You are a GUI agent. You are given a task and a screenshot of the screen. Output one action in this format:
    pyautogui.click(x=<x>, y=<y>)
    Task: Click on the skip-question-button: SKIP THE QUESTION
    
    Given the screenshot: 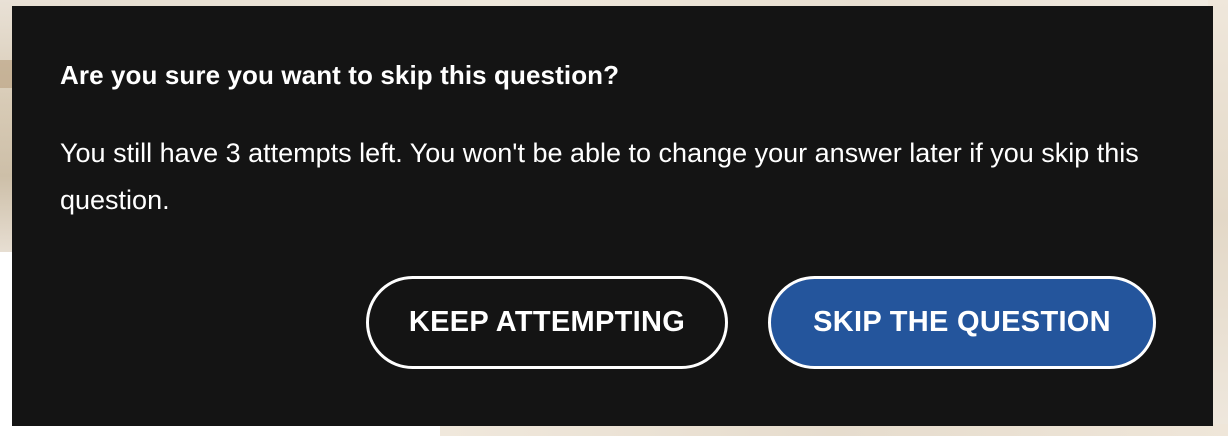 What is the action you would take?
    pyautogui.click(x=962, y=322)
    